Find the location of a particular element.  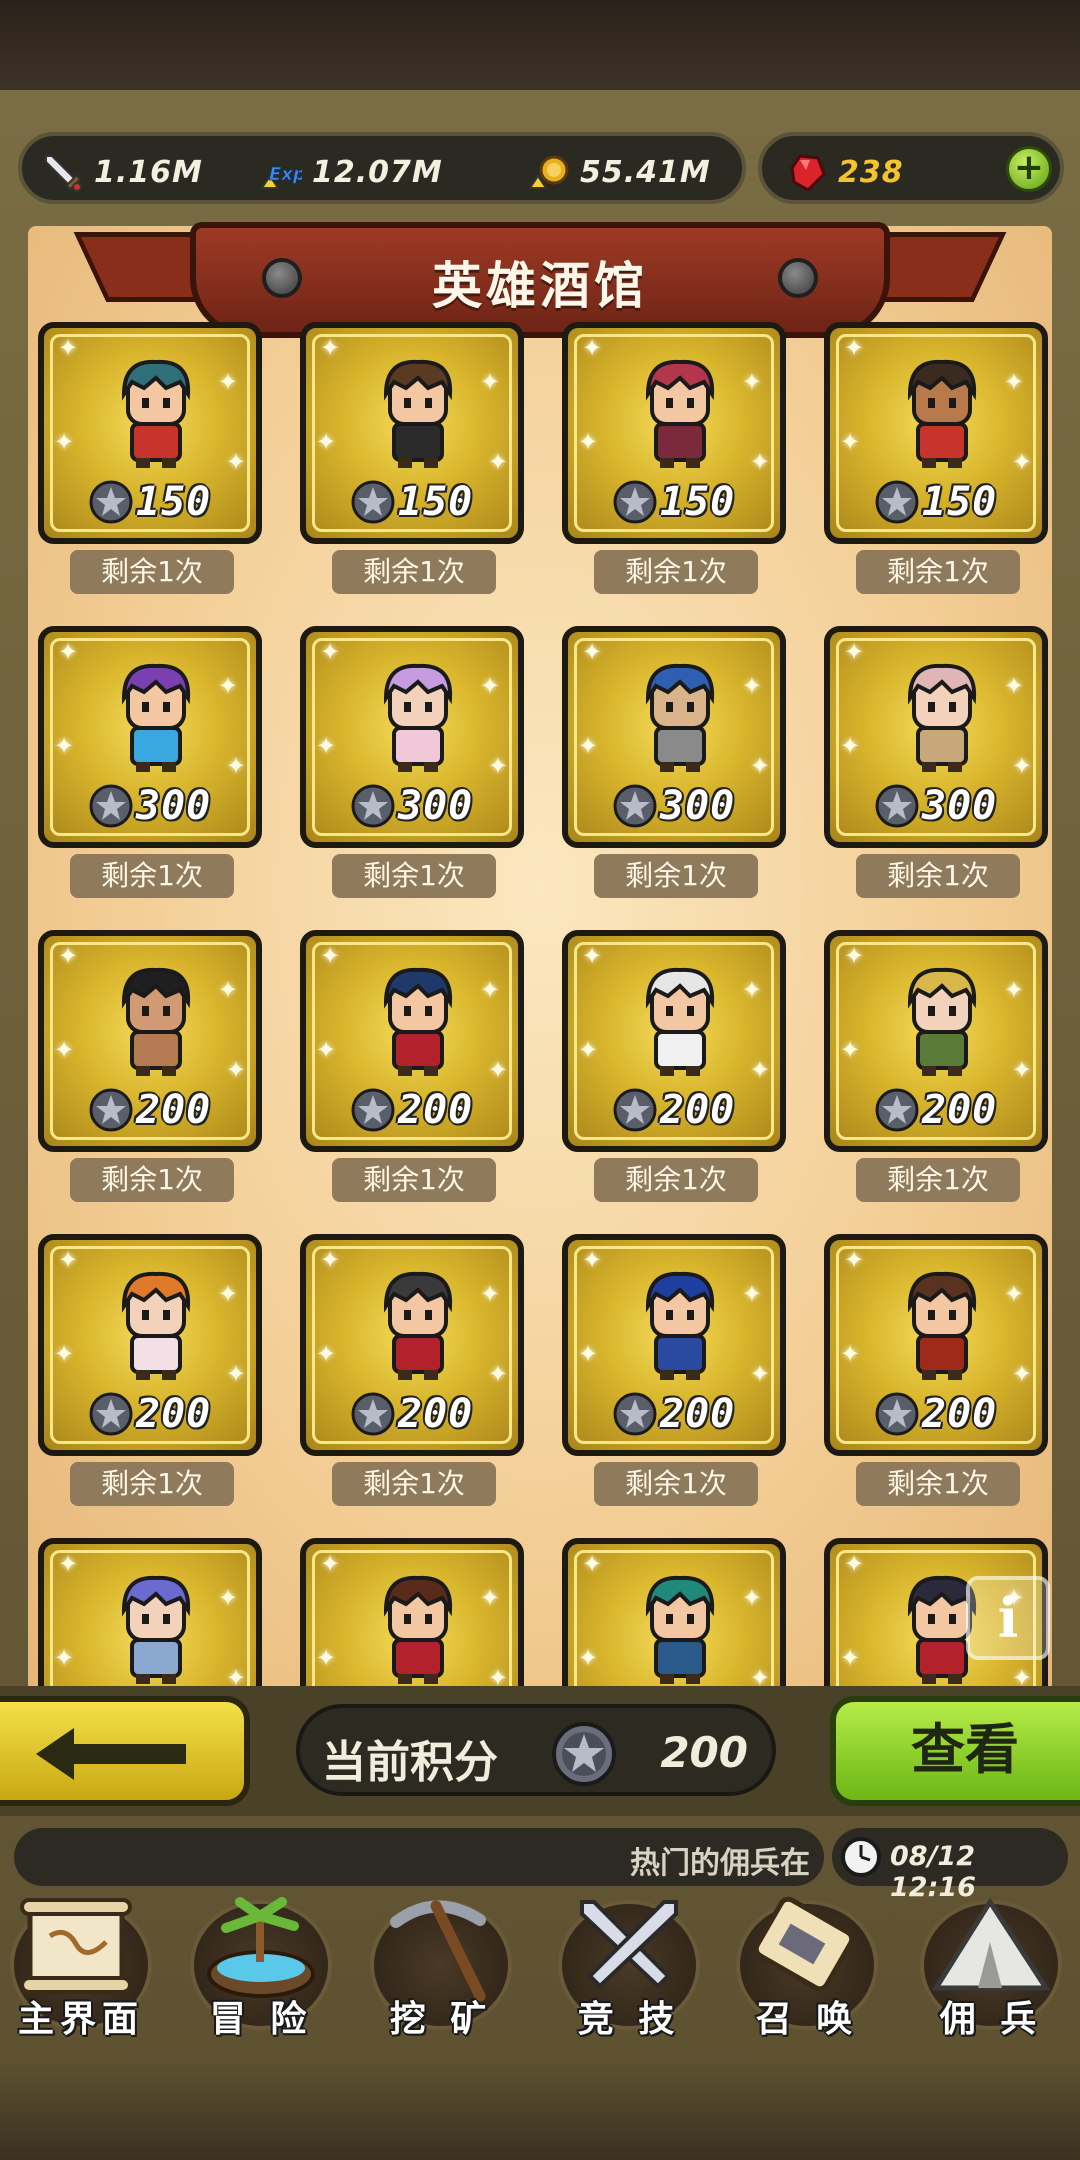

nav-main: 主界面 is located at coordinates (83, 1967).